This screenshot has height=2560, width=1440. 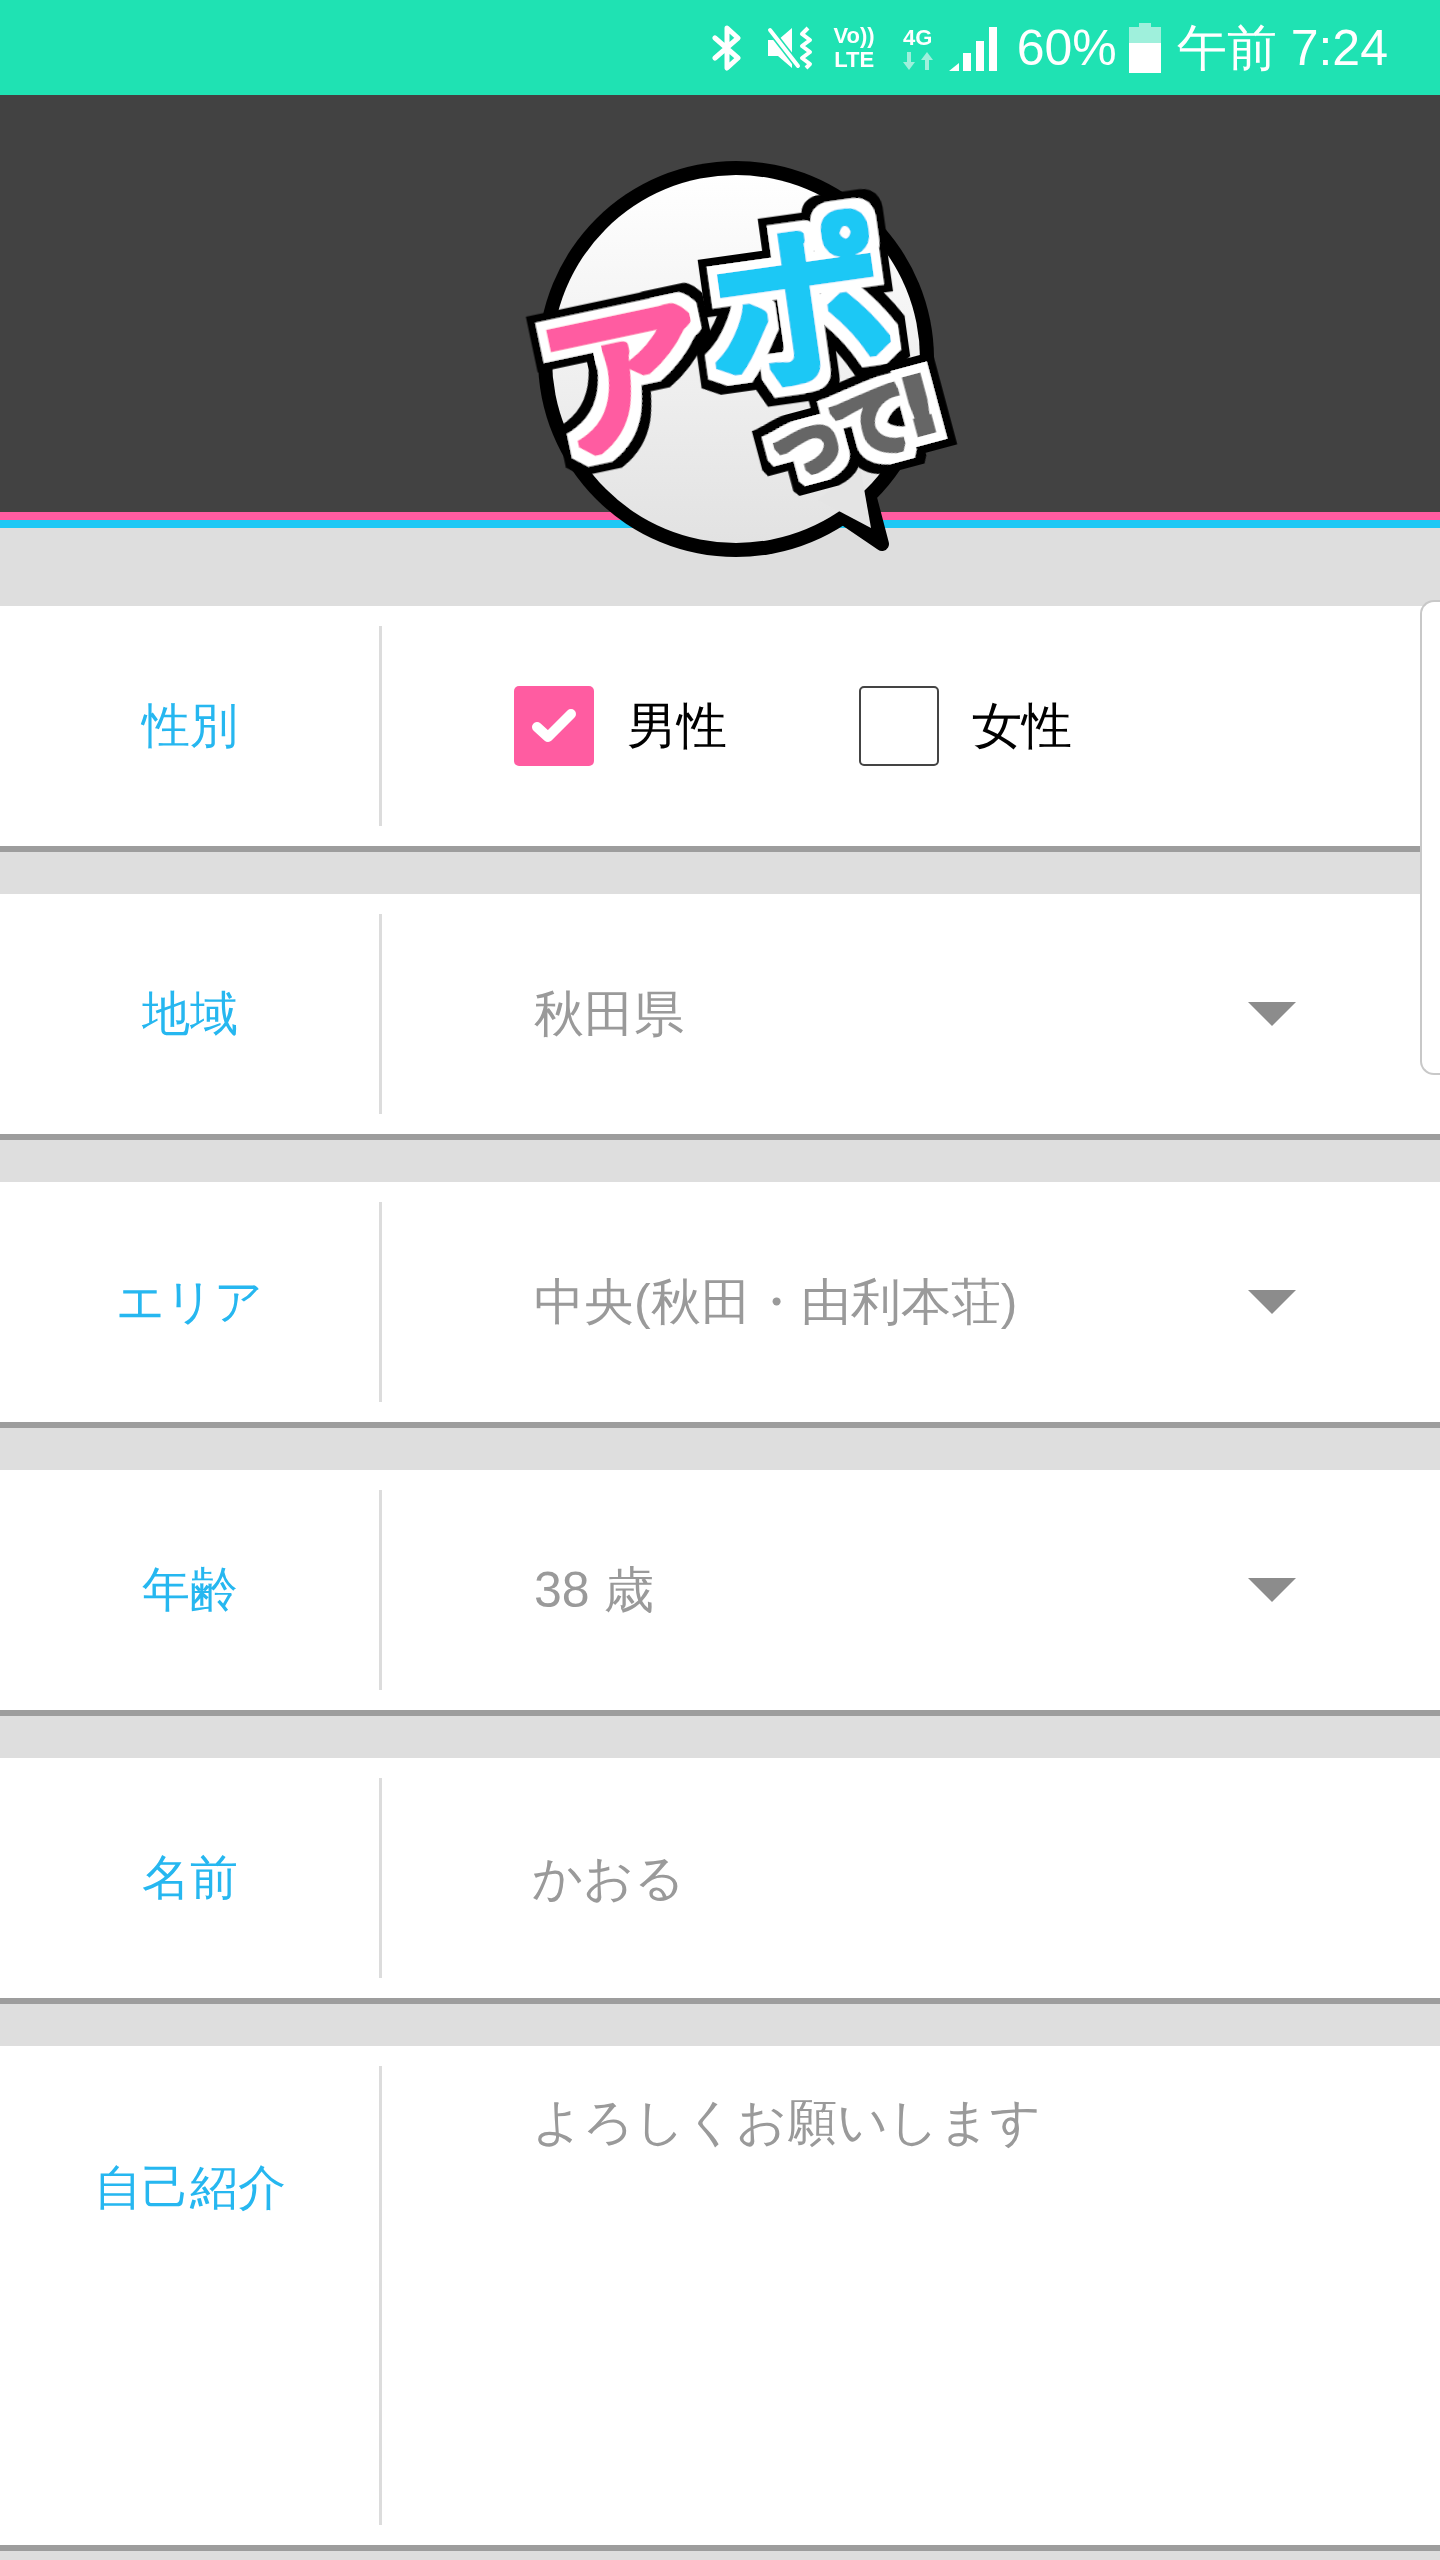 I want to click on scroll-handle, so click(x=1430, y=837).